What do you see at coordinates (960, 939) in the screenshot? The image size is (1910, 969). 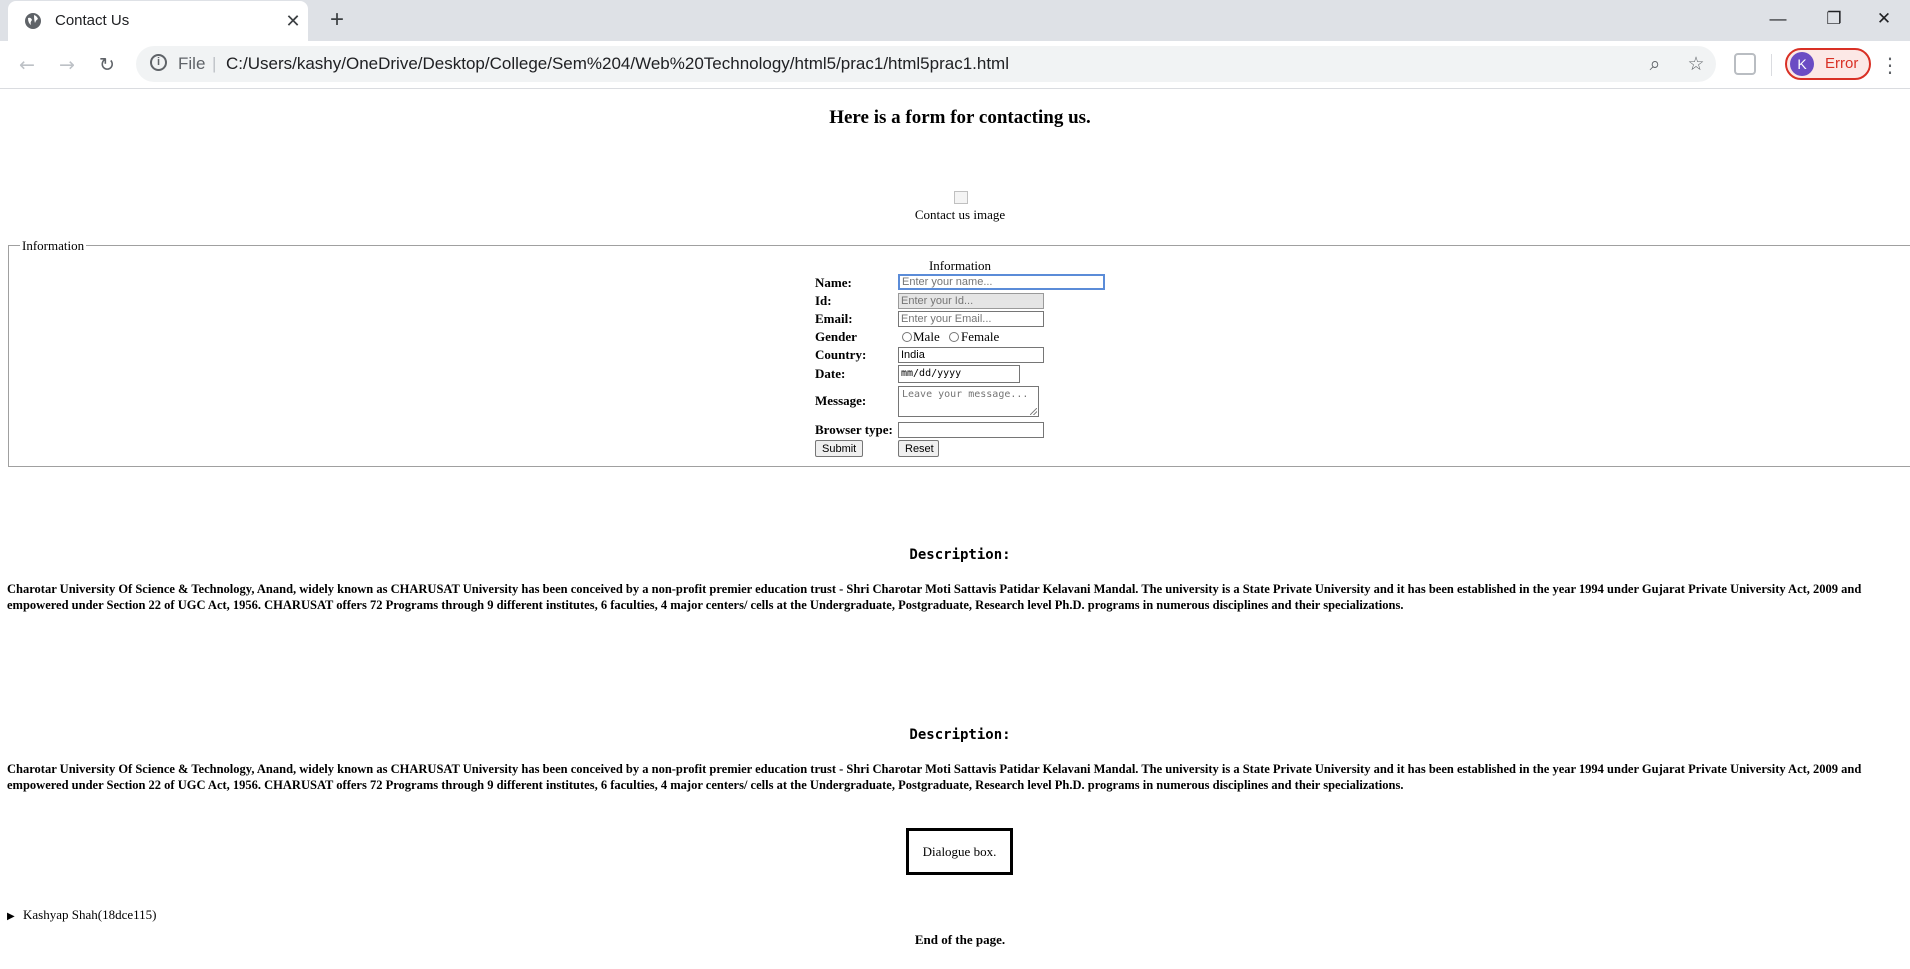 I see `end-of-page-text: End of the page.` at bounding box center [960, 939].